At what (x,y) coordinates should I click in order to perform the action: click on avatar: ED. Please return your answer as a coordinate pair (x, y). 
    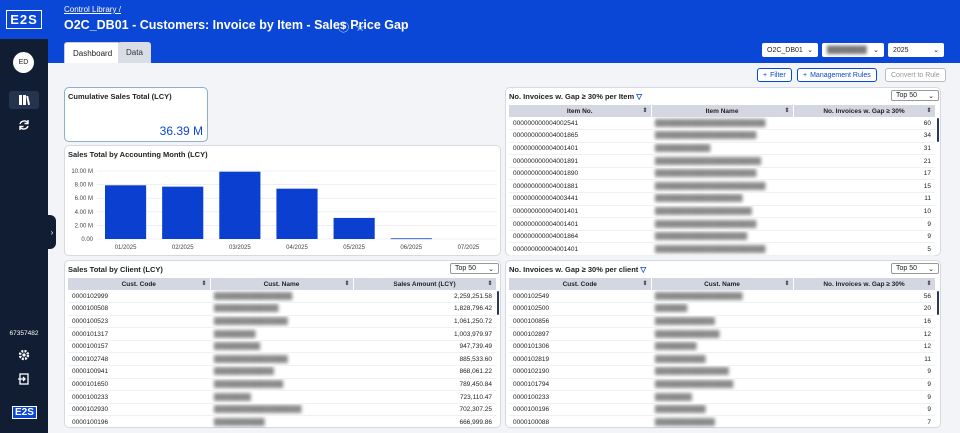
    Looking at the image, I should click on (23, 62).